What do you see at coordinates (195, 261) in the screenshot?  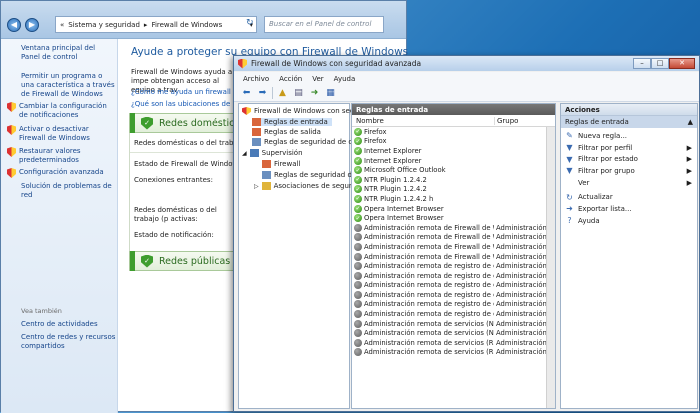 I see `public-networks-title: Redes públicas` at bounding box center [195, 261].